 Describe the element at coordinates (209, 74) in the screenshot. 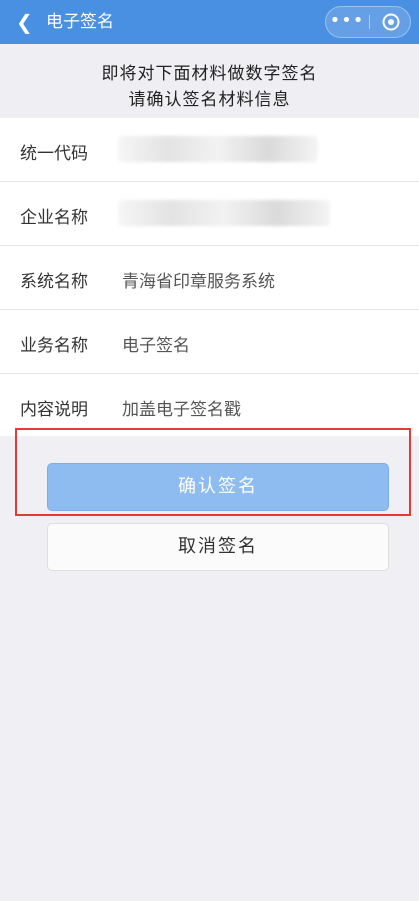

I see `notice-line-1: 即将对下面材料做数字签名` at that location.